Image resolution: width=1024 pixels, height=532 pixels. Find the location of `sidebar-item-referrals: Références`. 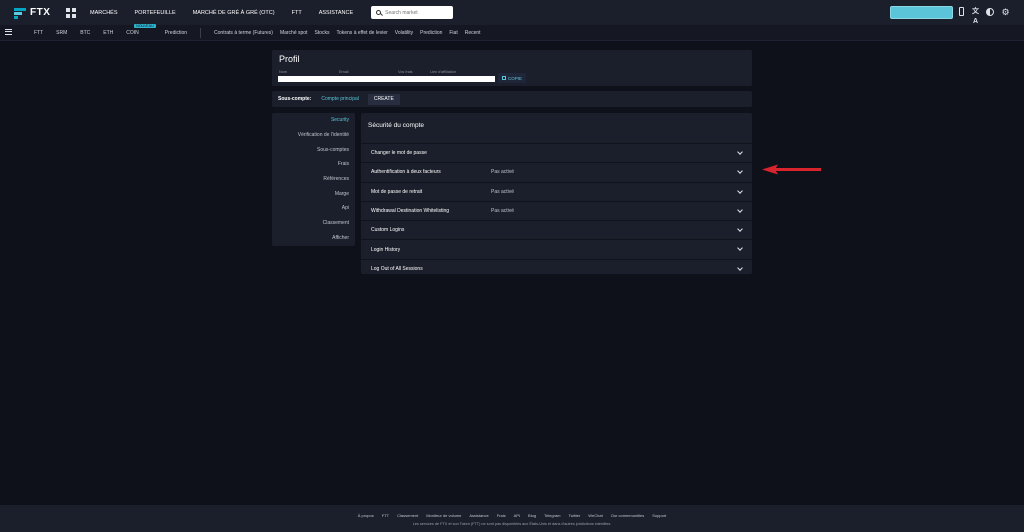

sidebar-item-referrals: Références is located at coordinates (313, 179).